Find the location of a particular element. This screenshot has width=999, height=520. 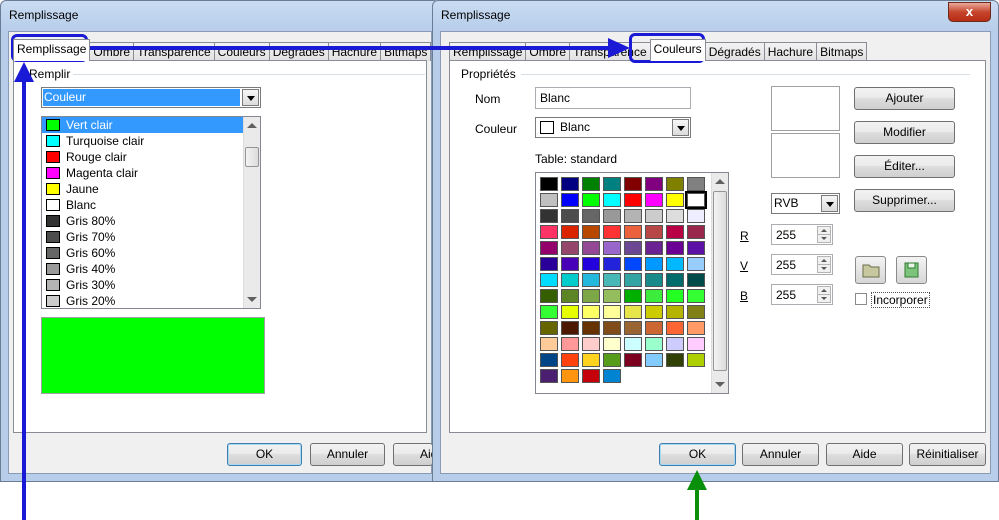

r-spinner: 255 is located at coordinates (802, 234).